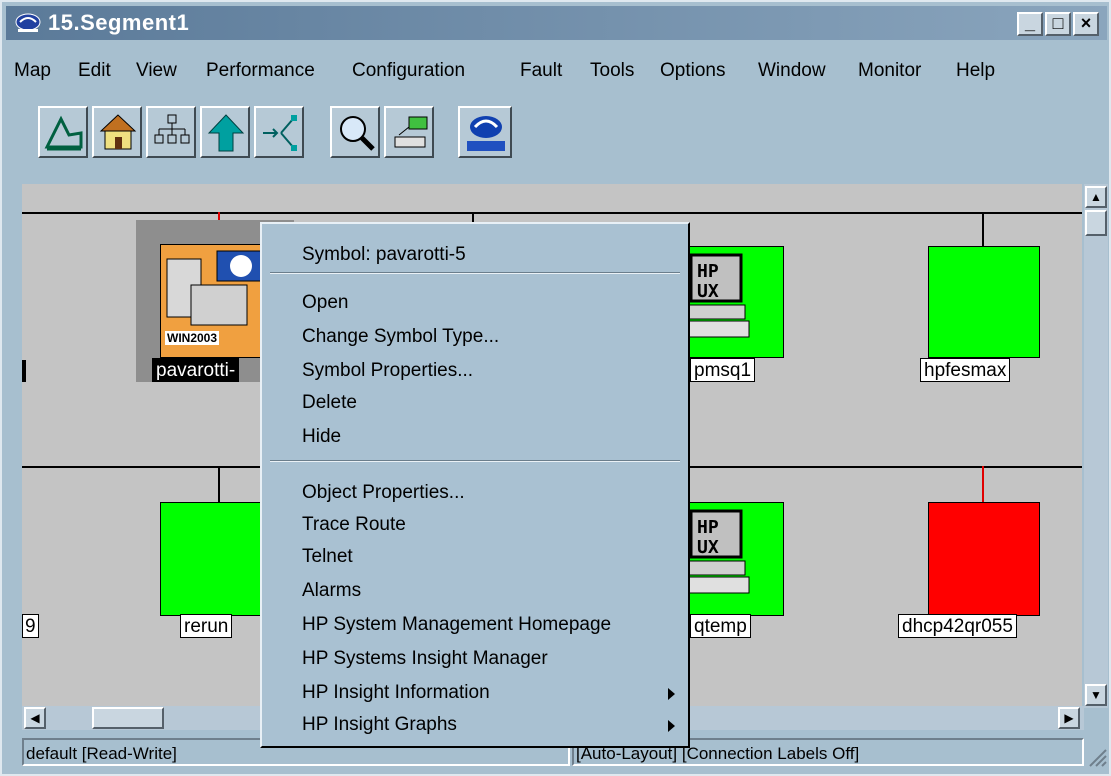  I want to click on find-button, so click(355, 132).